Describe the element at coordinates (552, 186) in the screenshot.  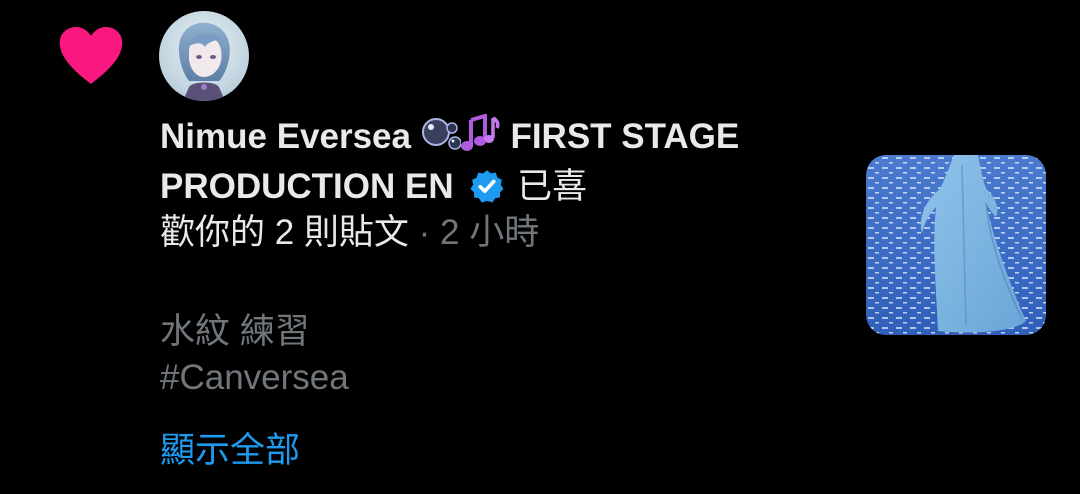
I see `action-text-1: 已喜` at that location.